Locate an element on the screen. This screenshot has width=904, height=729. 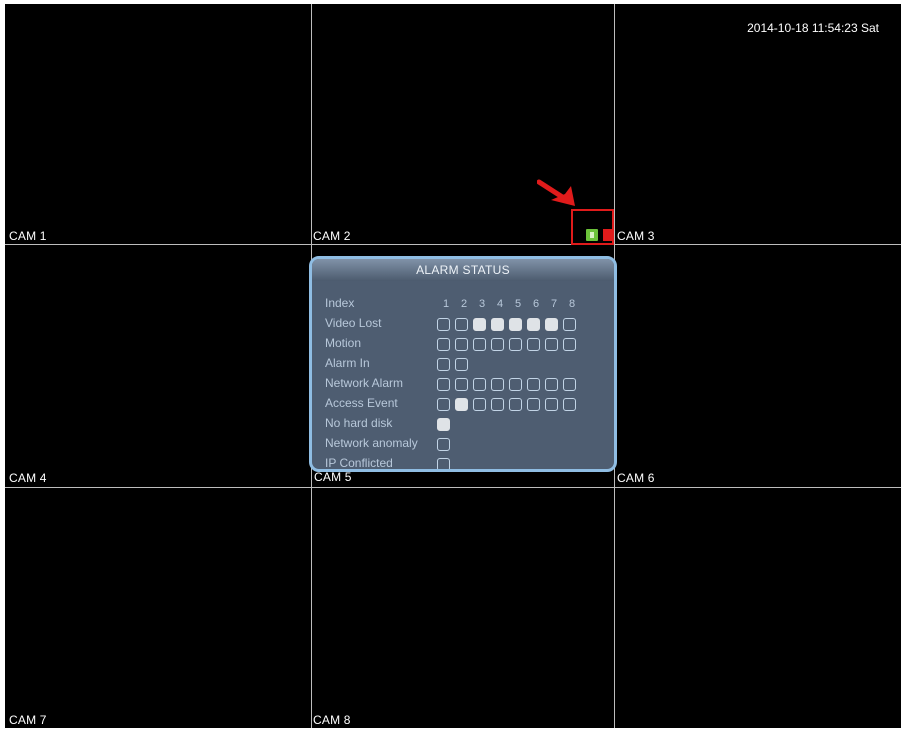
alarm-row-label: No hard disk is located at coordinates (359, 423).